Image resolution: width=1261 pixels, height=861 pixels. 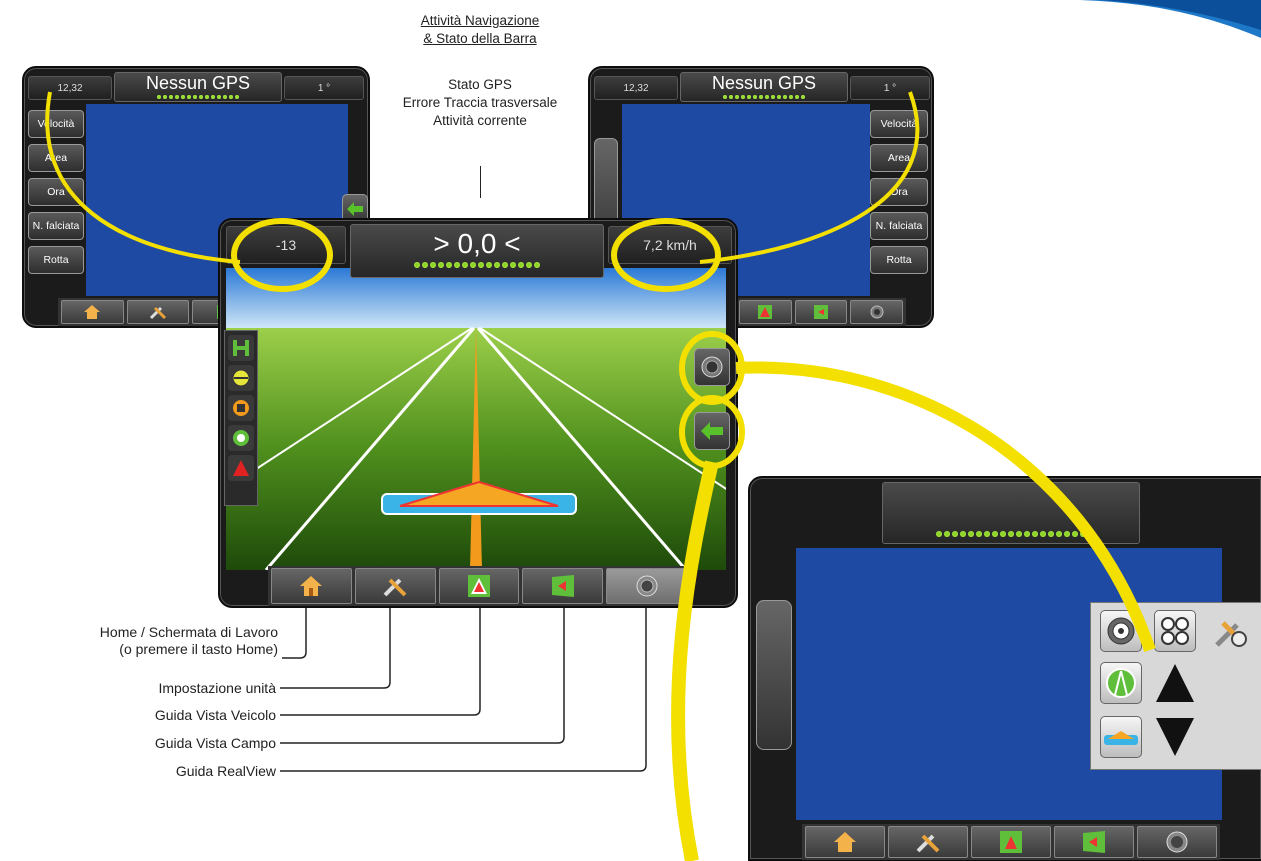 I want to click on unit-setup-button, so click(x=395, y=586).